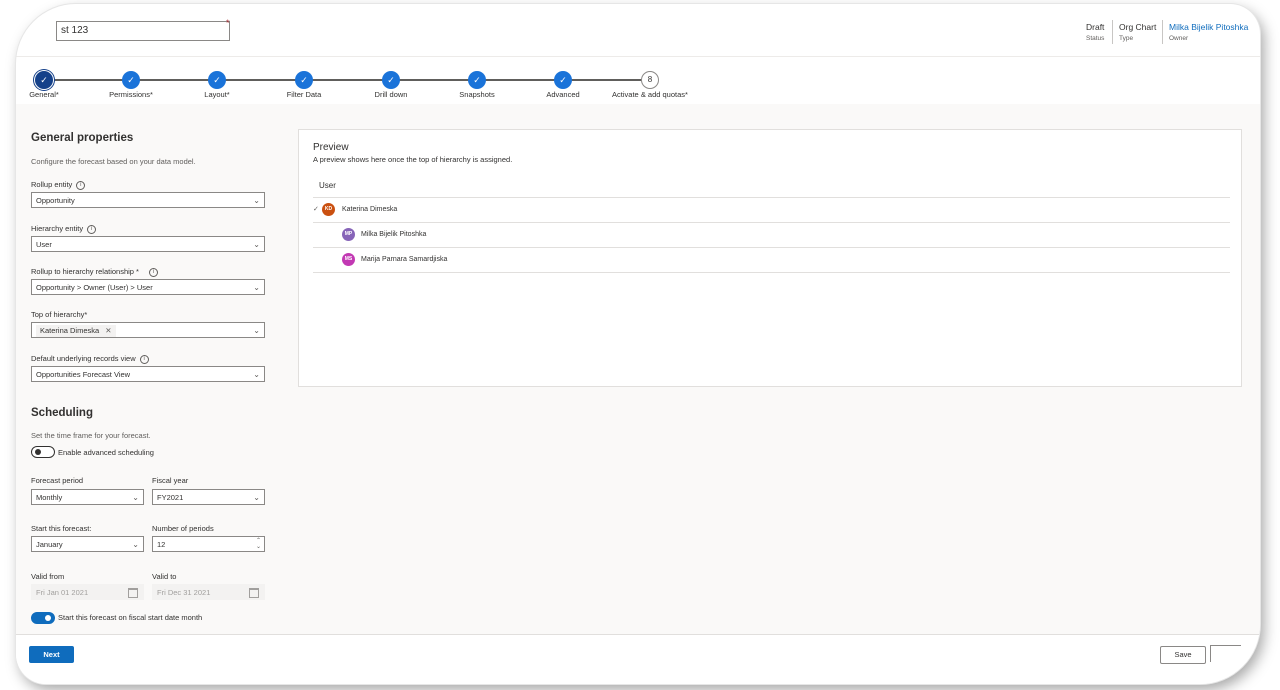 This screenshot has width=1280, height=690. What do you see at coordinates (370, 209) in the screenshot?
I see `user-name: Katerina Dimeska` at bounding box center [370, 209].